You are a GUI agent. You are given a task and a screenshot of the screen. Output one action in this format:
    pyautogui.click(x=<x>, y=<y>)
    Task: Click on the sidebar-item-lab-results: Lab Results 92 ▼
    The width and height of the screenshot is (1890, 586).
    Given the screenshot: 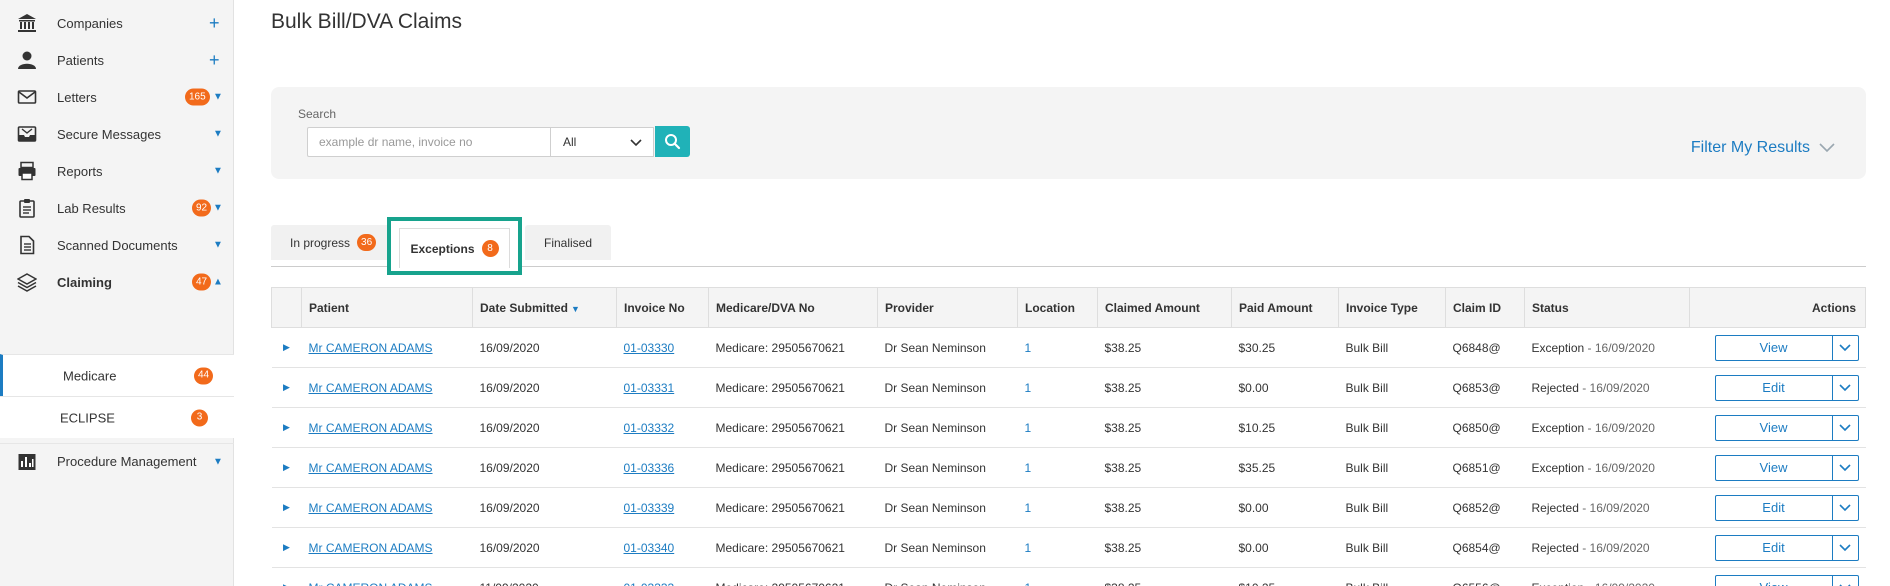 What is the action you would take?
    pyautogui.click(x=117, y=208)
    